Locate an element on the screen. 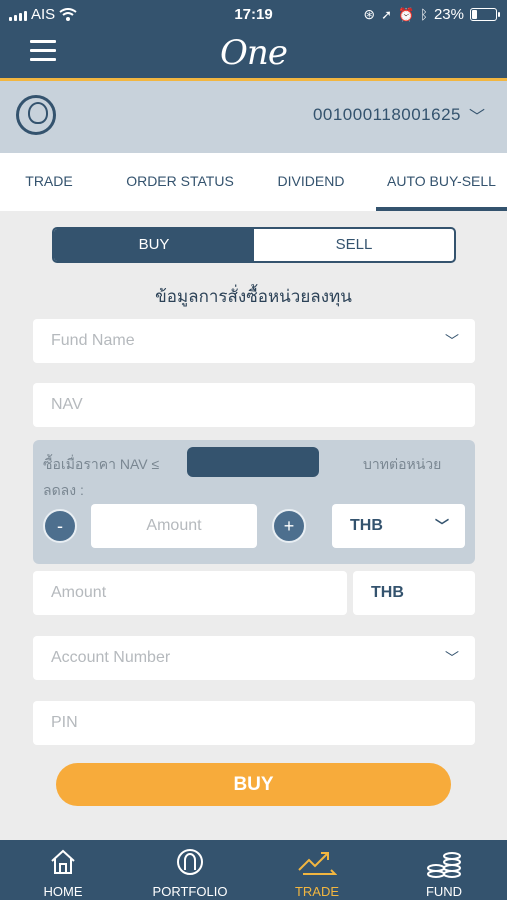  account-number-placeholder: Account Number is located at coordinates (111, 657).